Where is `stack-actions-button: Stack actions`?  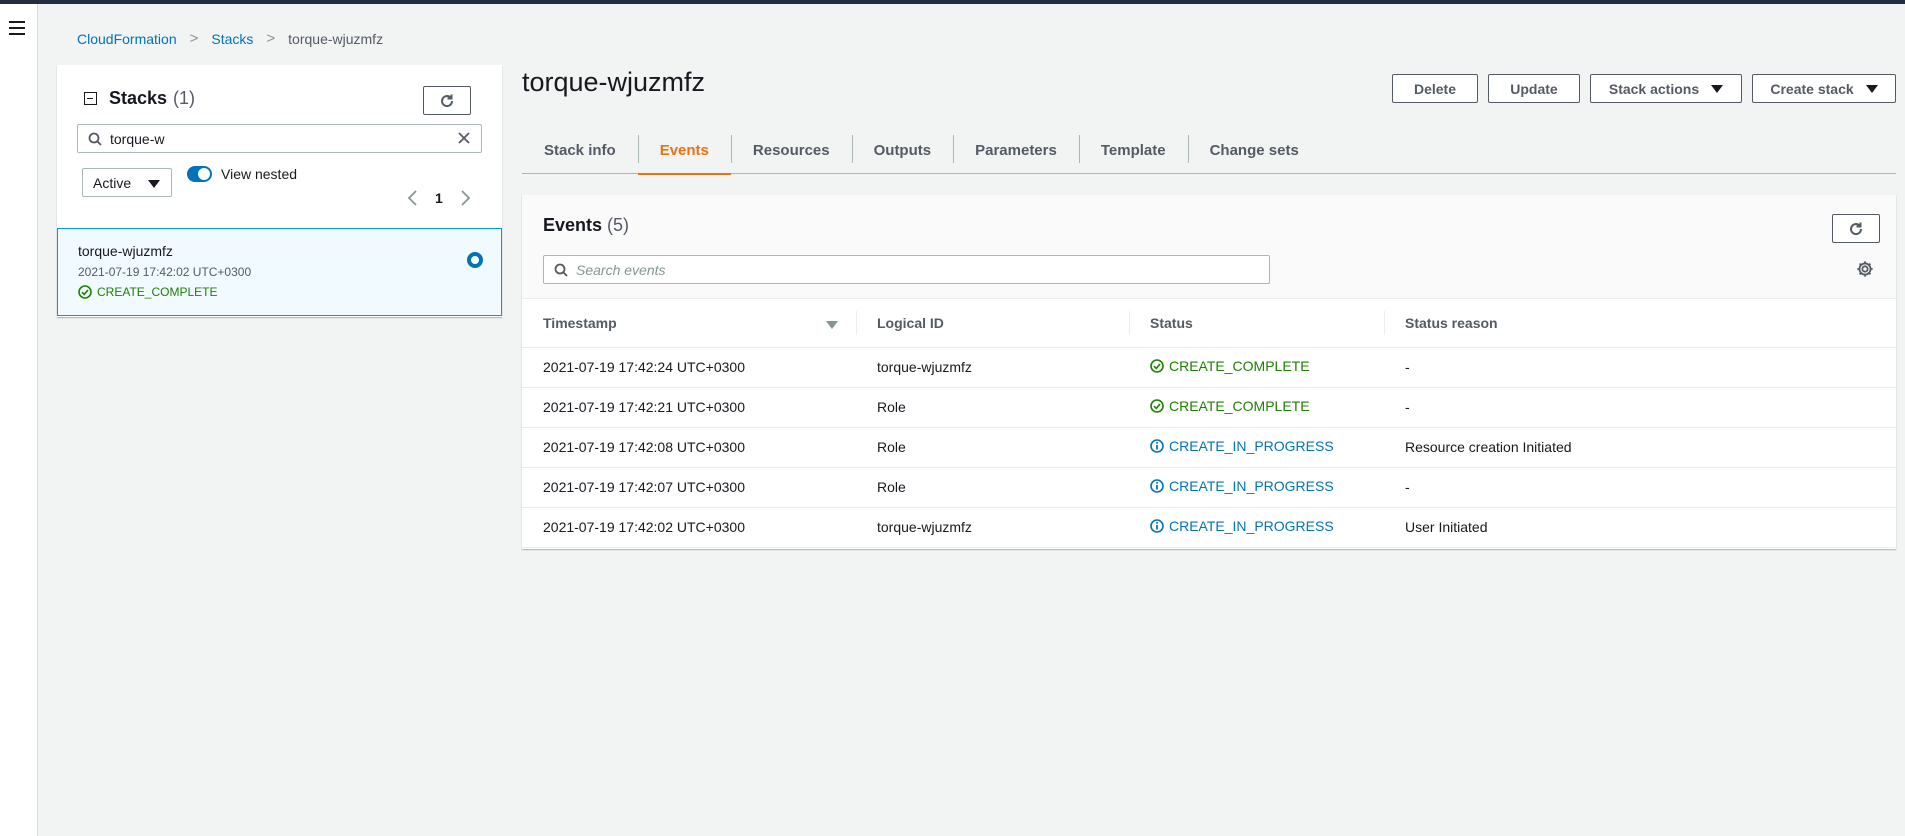 stack-actions-button: Stack actions is located at coordinates (1666, 88).